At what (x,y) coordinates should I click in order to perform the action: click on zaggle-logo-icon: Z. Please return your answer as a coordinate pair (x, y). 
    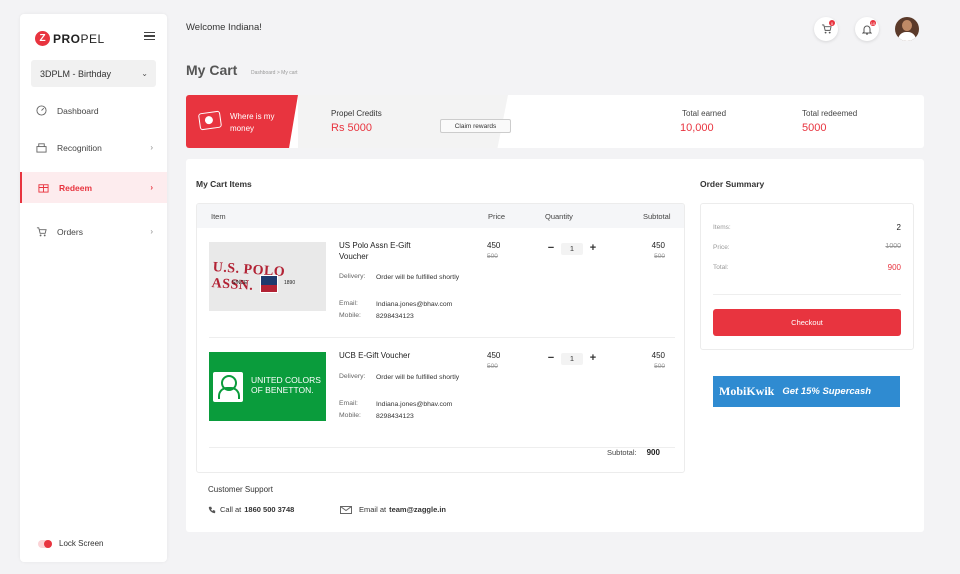
    Looking at the image, I should click on (42, 38).